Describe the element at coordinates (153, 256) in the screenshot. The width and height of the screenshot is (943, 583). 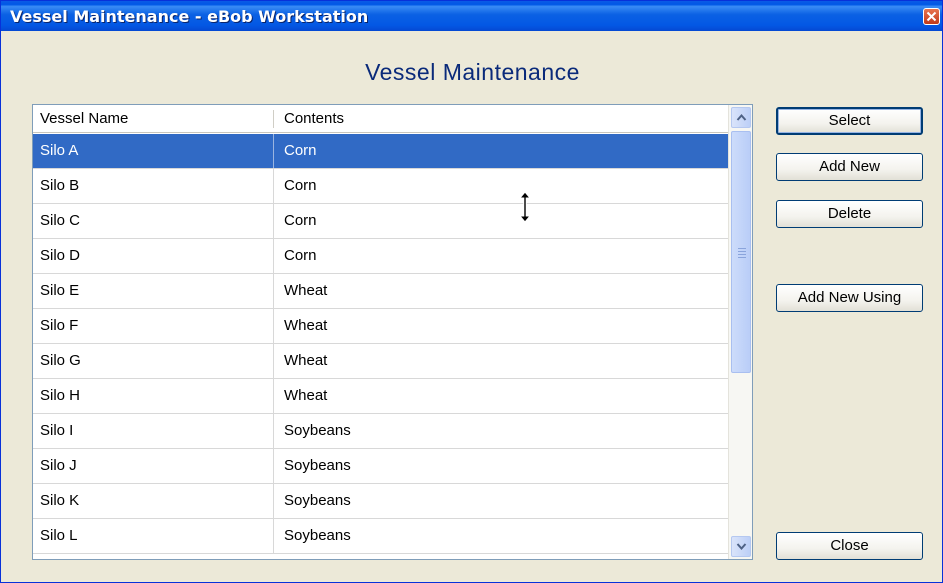
I see `cell-vessel-name: Silo D` at that location.